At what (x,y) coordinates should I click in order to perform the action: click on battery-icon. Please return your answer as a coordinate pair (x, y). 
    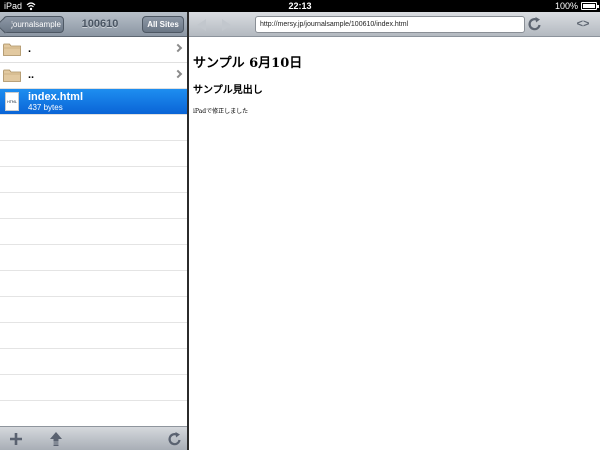
    Looking at the image, I should click on (590, 6).